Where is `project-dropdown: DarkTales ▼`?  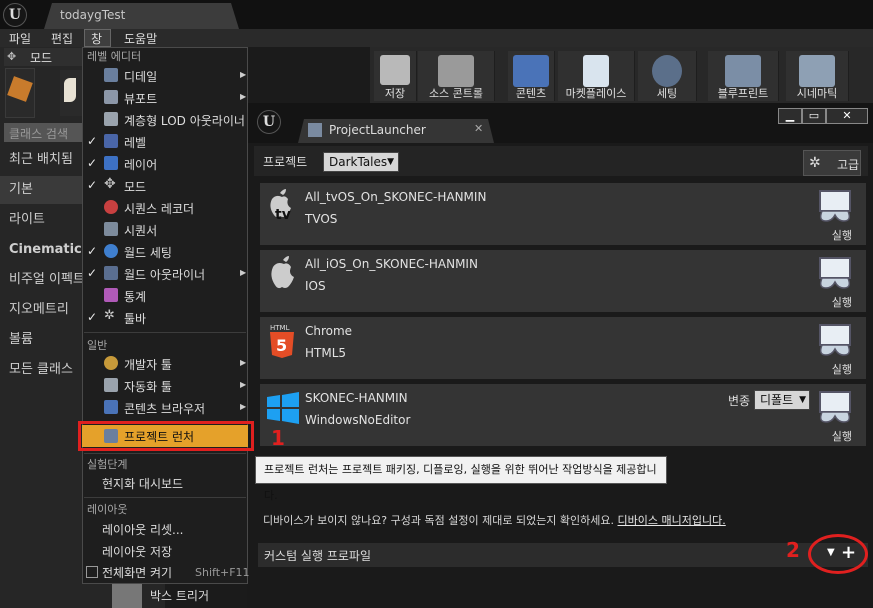
project-dropdown: DarkTales ▼ is located at coordinates (361, 162).